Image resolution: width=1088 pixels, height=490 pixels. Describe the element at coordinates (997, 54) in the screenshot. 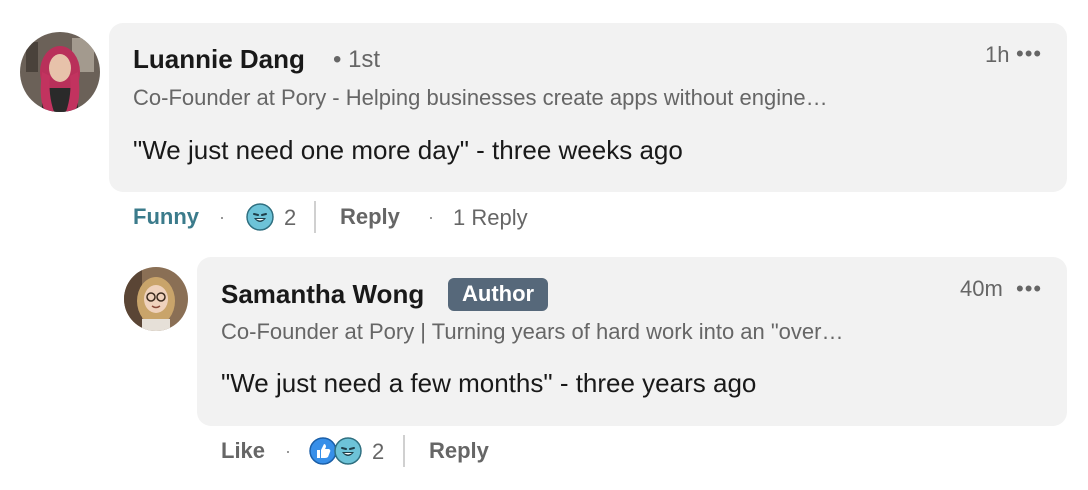

I see `comment-timestamp: 1h` at that location.